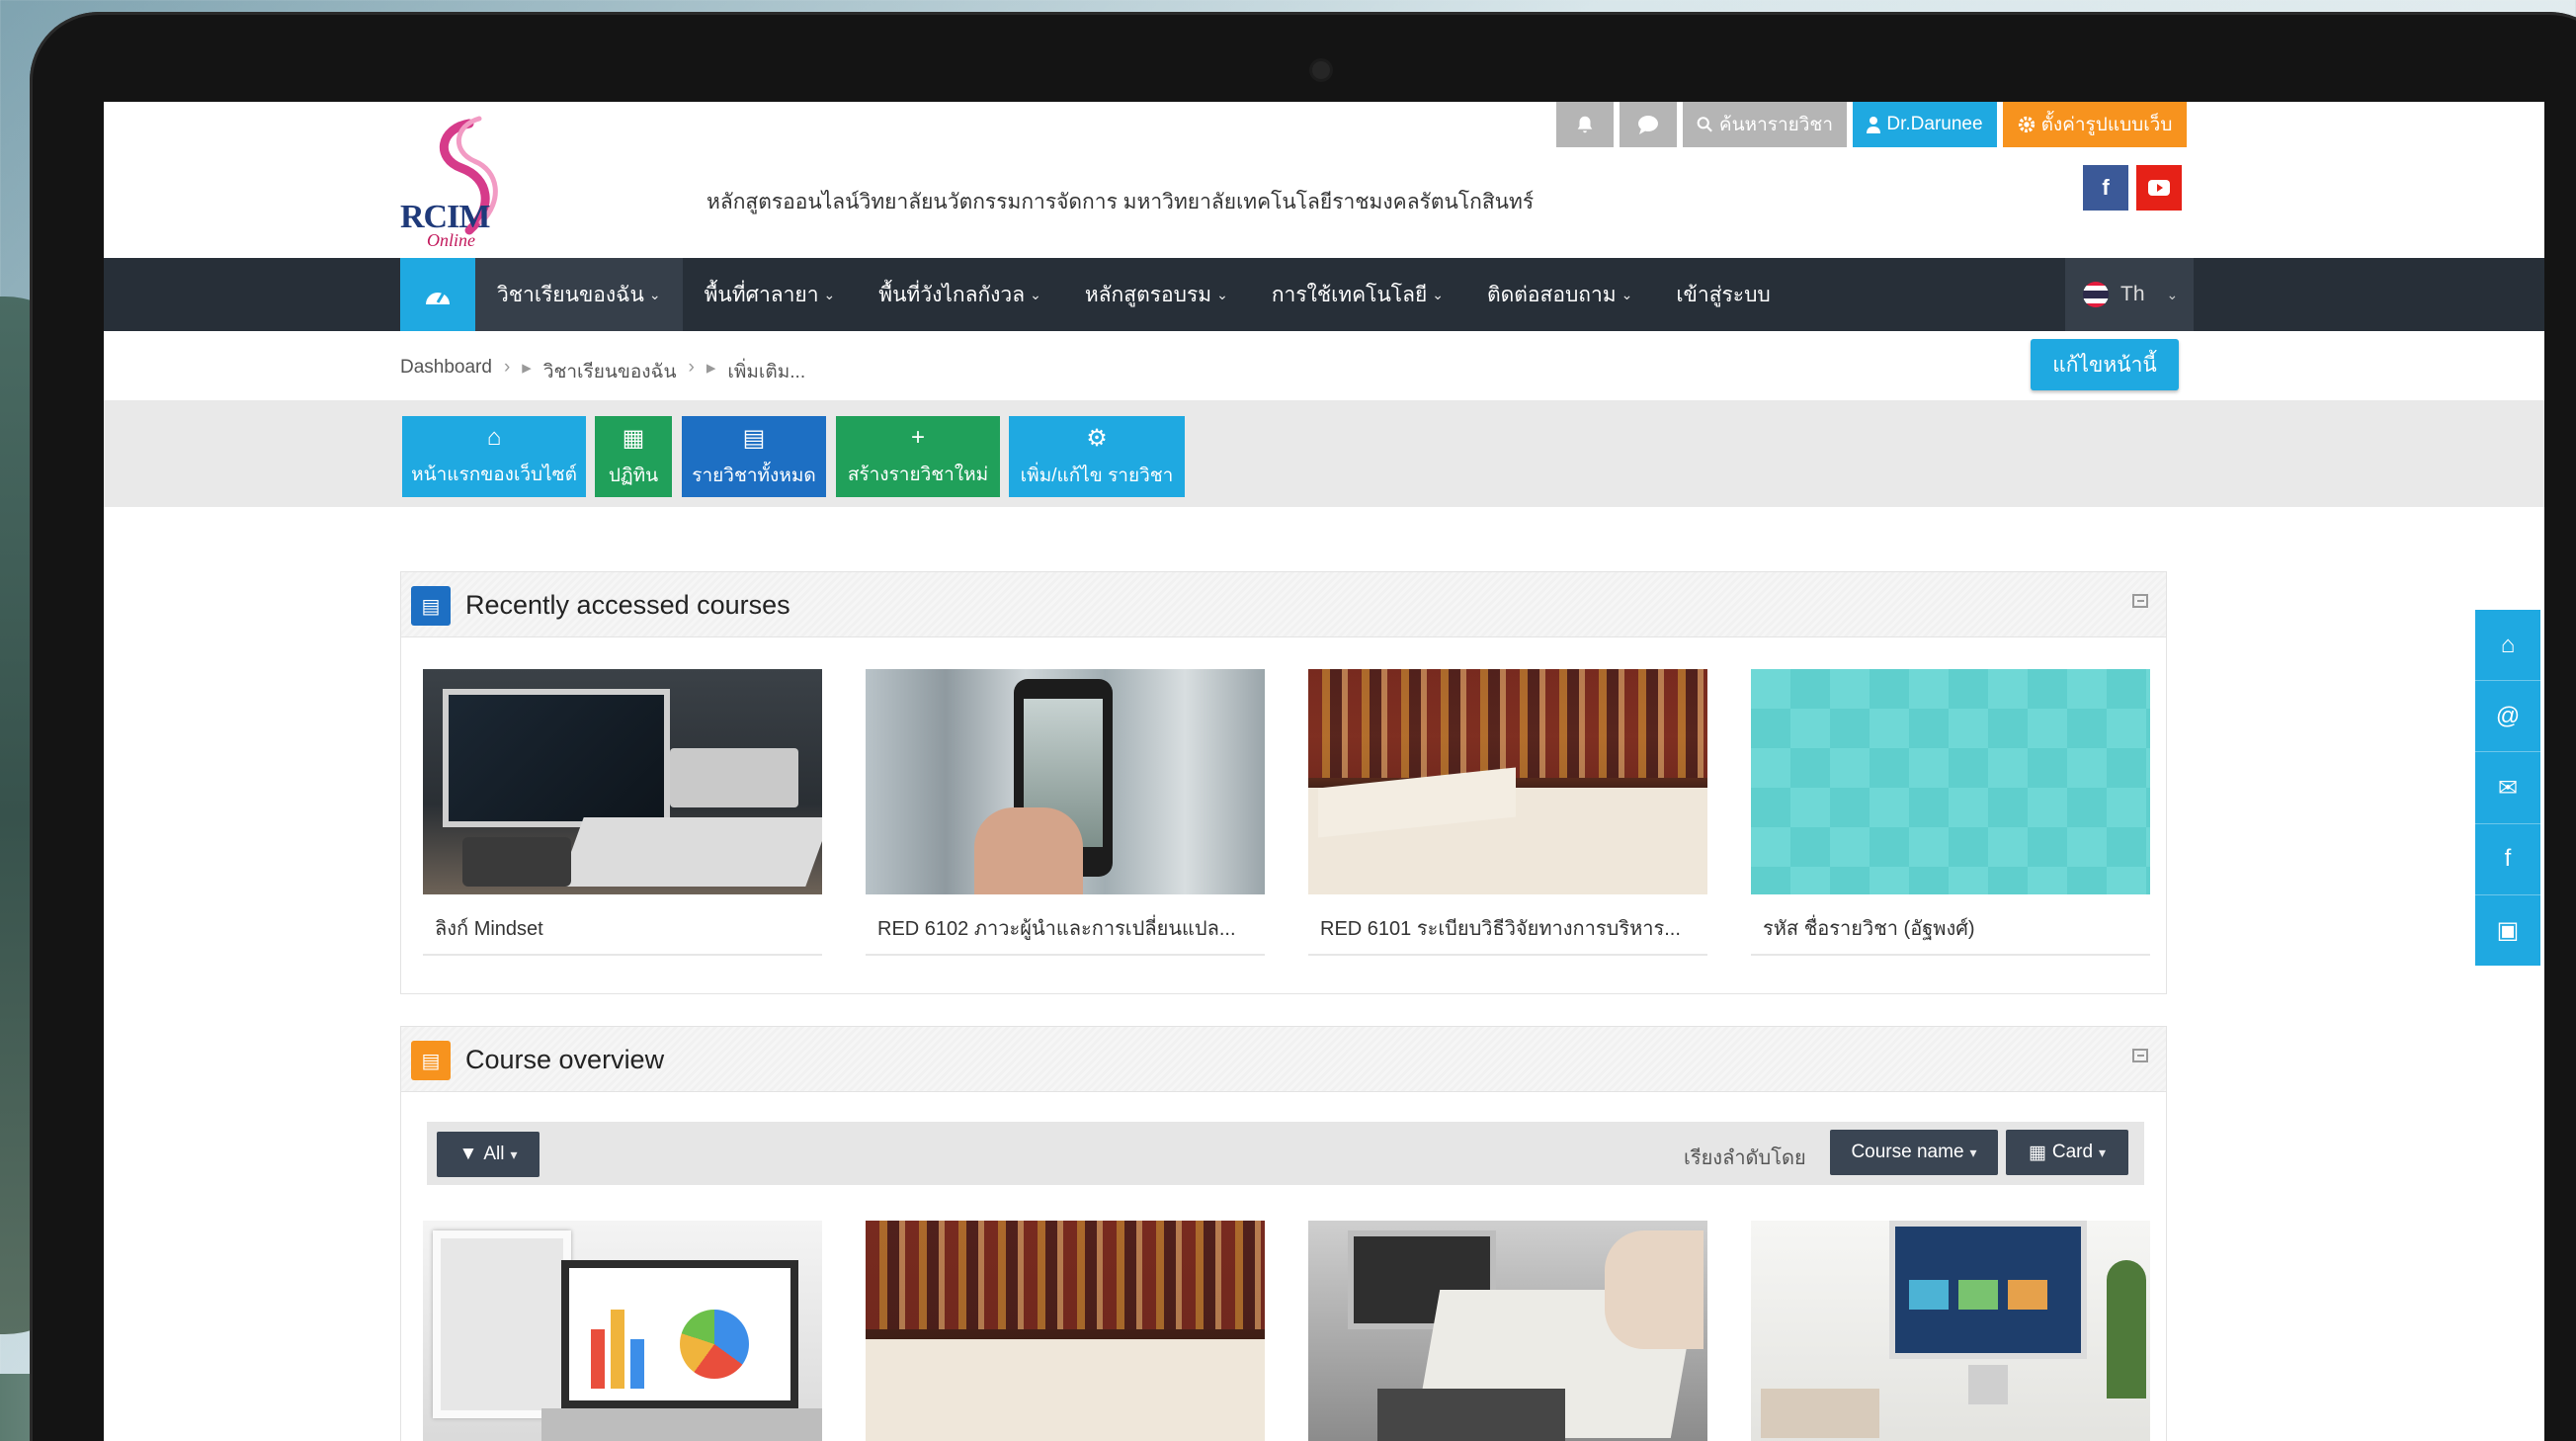 The image size is (2576, 1441). What do you see at coordinates (1283, 1059) in the screenshot?
I see `panel-header: ▤ Course overview` at bounding box center [1283, 1059].